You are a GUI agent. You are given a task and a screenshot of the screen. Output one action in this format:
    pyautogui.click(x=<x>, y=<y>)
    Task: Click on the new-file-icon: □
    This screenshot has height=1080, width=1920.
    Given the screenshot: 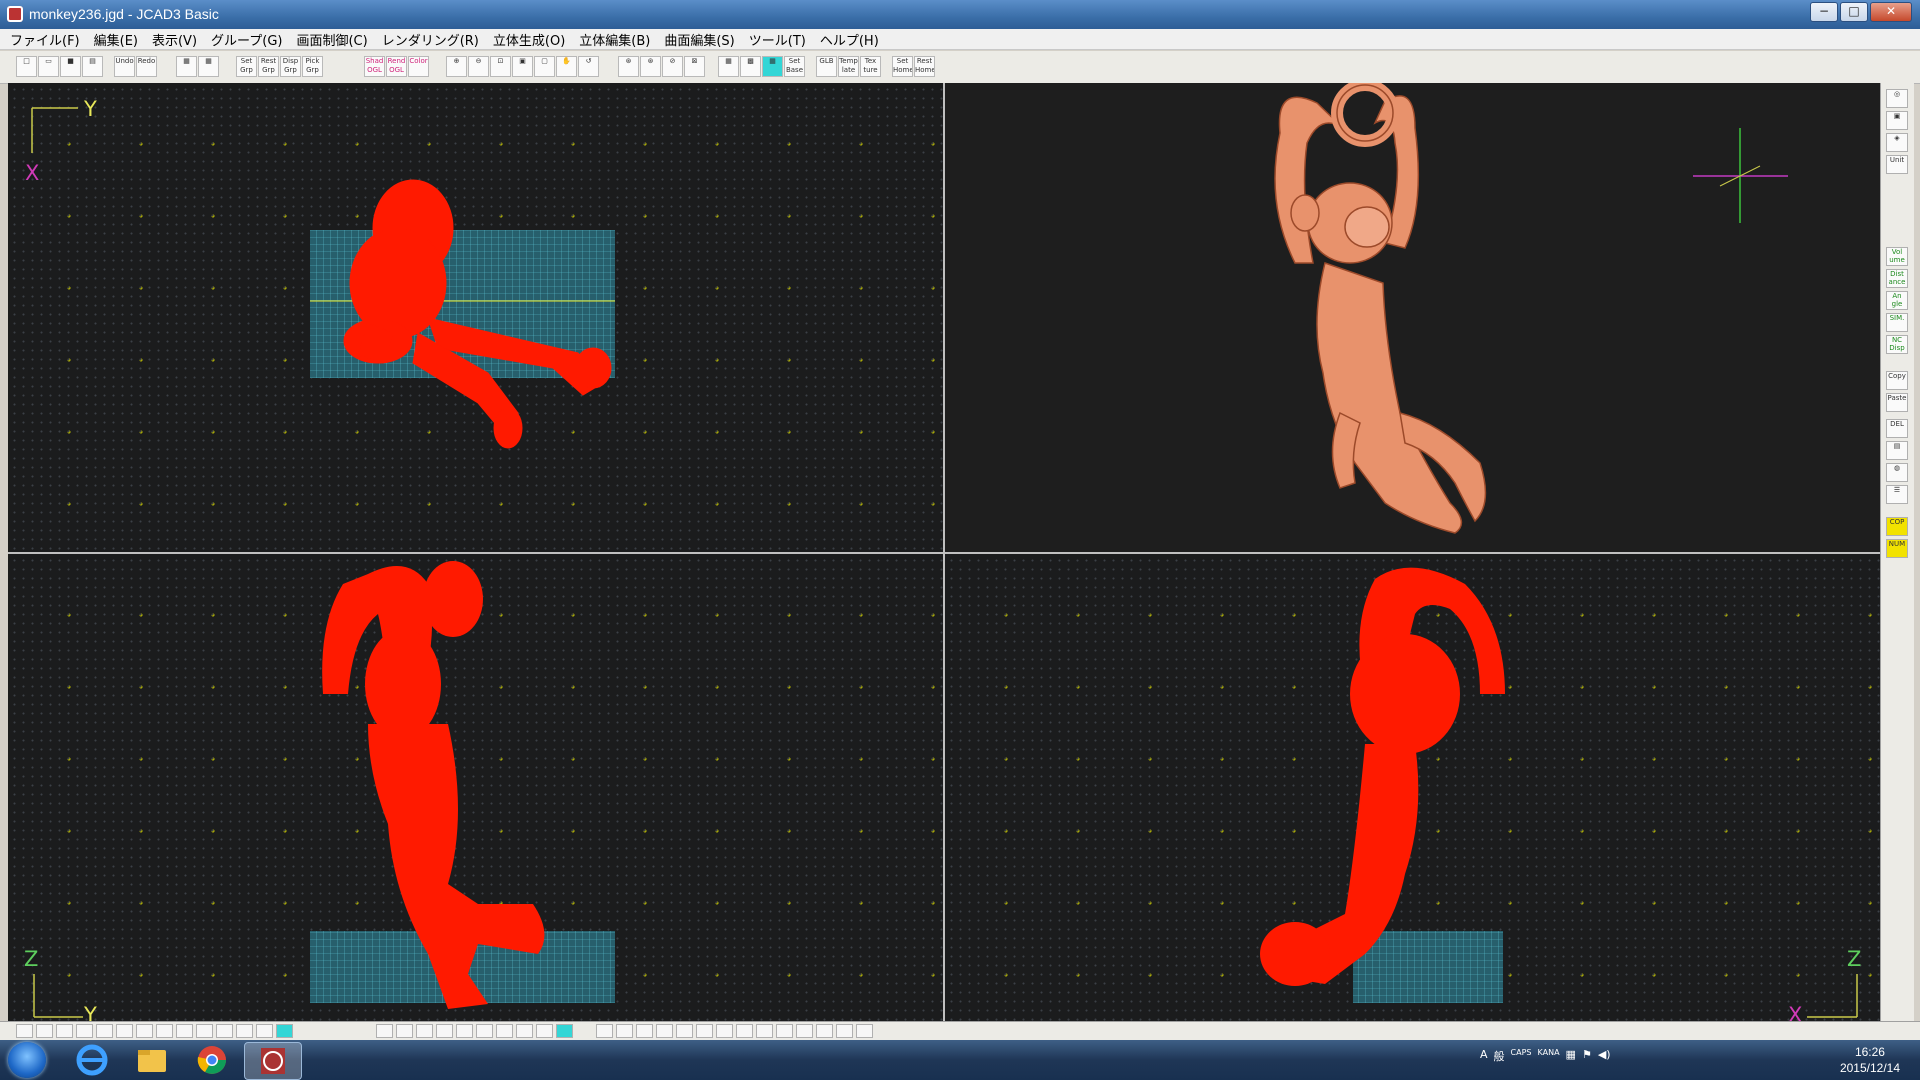 What is the action you would take?
    pyautogui.click(x=26, y=66)
    